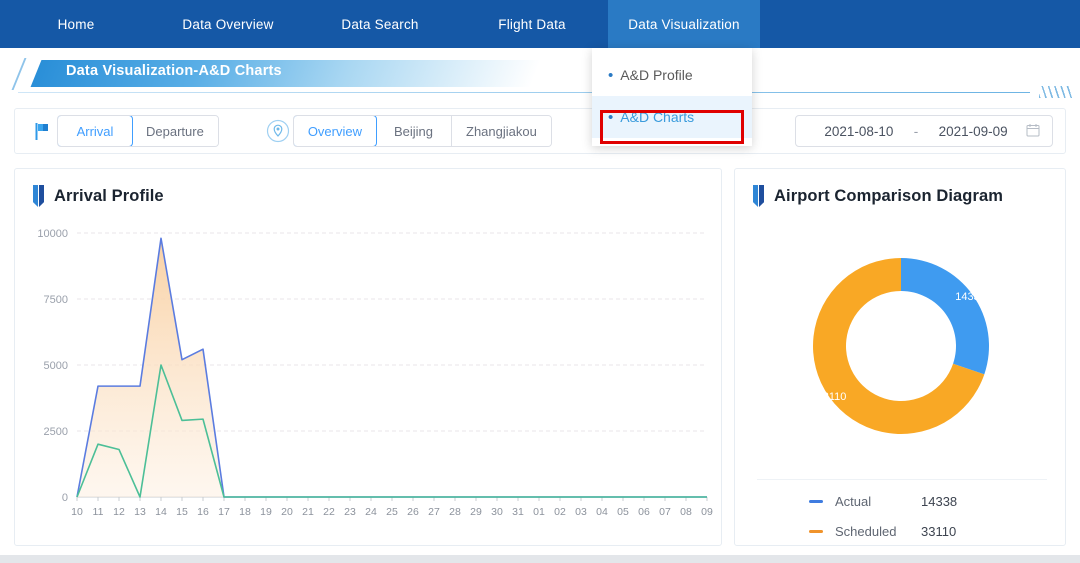 Image resolution: width=1080 pixels, height=563 pixels. I want to click on nav-label: Flight Data, so click(532, 24).